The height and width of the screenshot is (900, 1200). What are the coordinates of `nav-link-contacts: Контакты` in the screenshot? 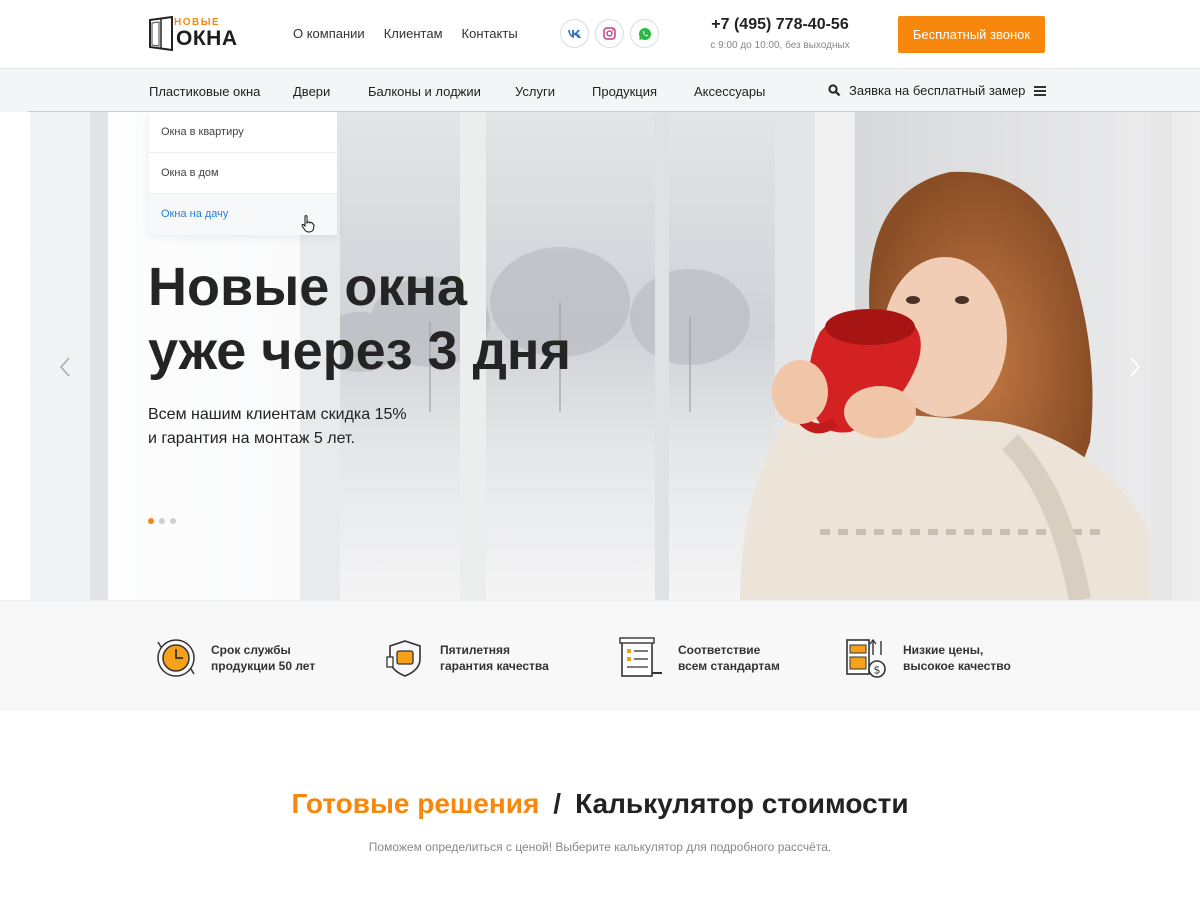 It's located at (490, 33).